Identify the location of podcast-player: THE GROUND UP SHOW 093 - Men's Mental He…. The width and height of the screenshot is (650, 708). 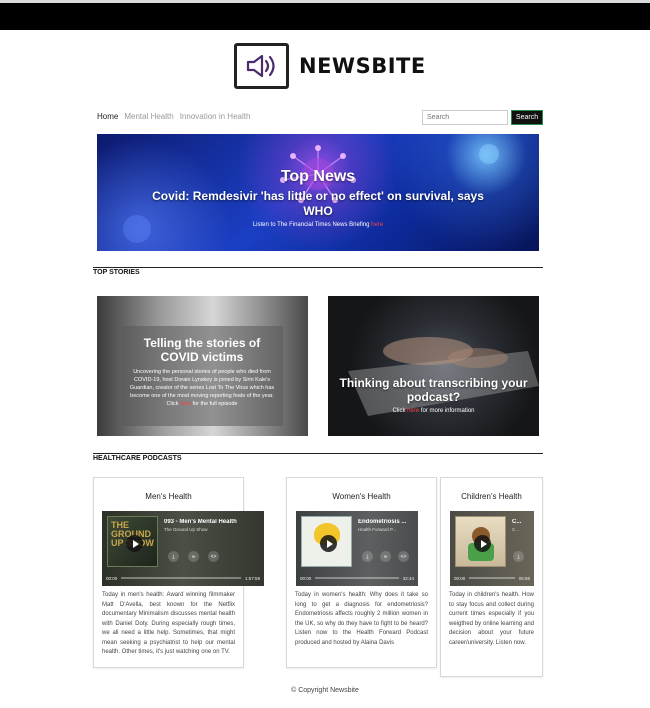
(183, 548).